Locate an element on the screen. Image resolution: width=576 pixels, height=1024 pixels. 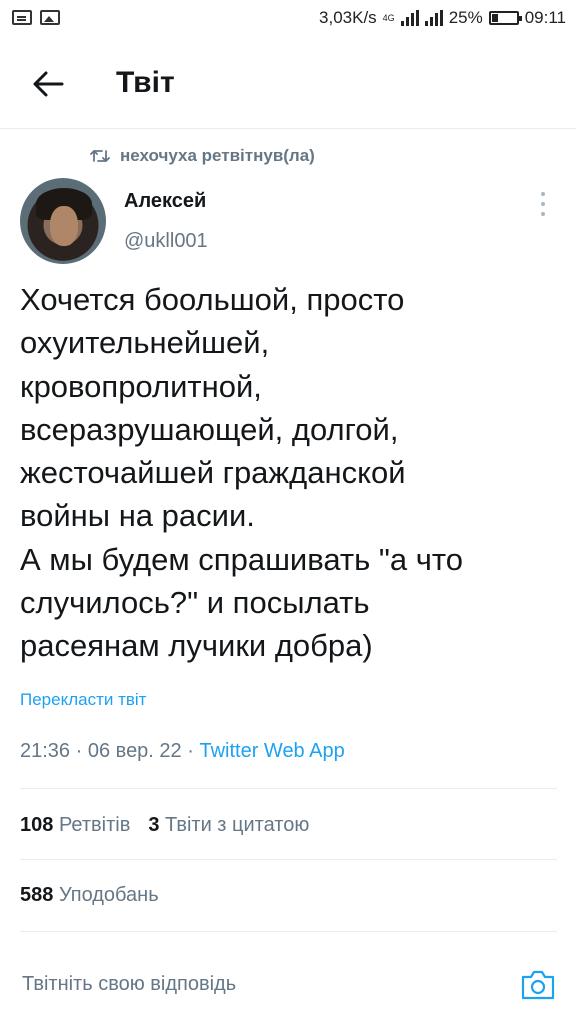
camera-icon is located at coordinates (538, 985).